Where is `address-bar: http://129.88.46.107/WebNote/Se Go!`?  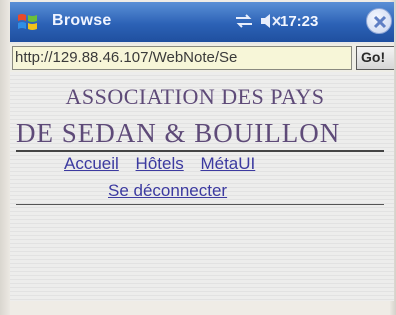
address-bar: http://129.88.46.107/WebNote/Se Go! is located at coordinates (202, 58).